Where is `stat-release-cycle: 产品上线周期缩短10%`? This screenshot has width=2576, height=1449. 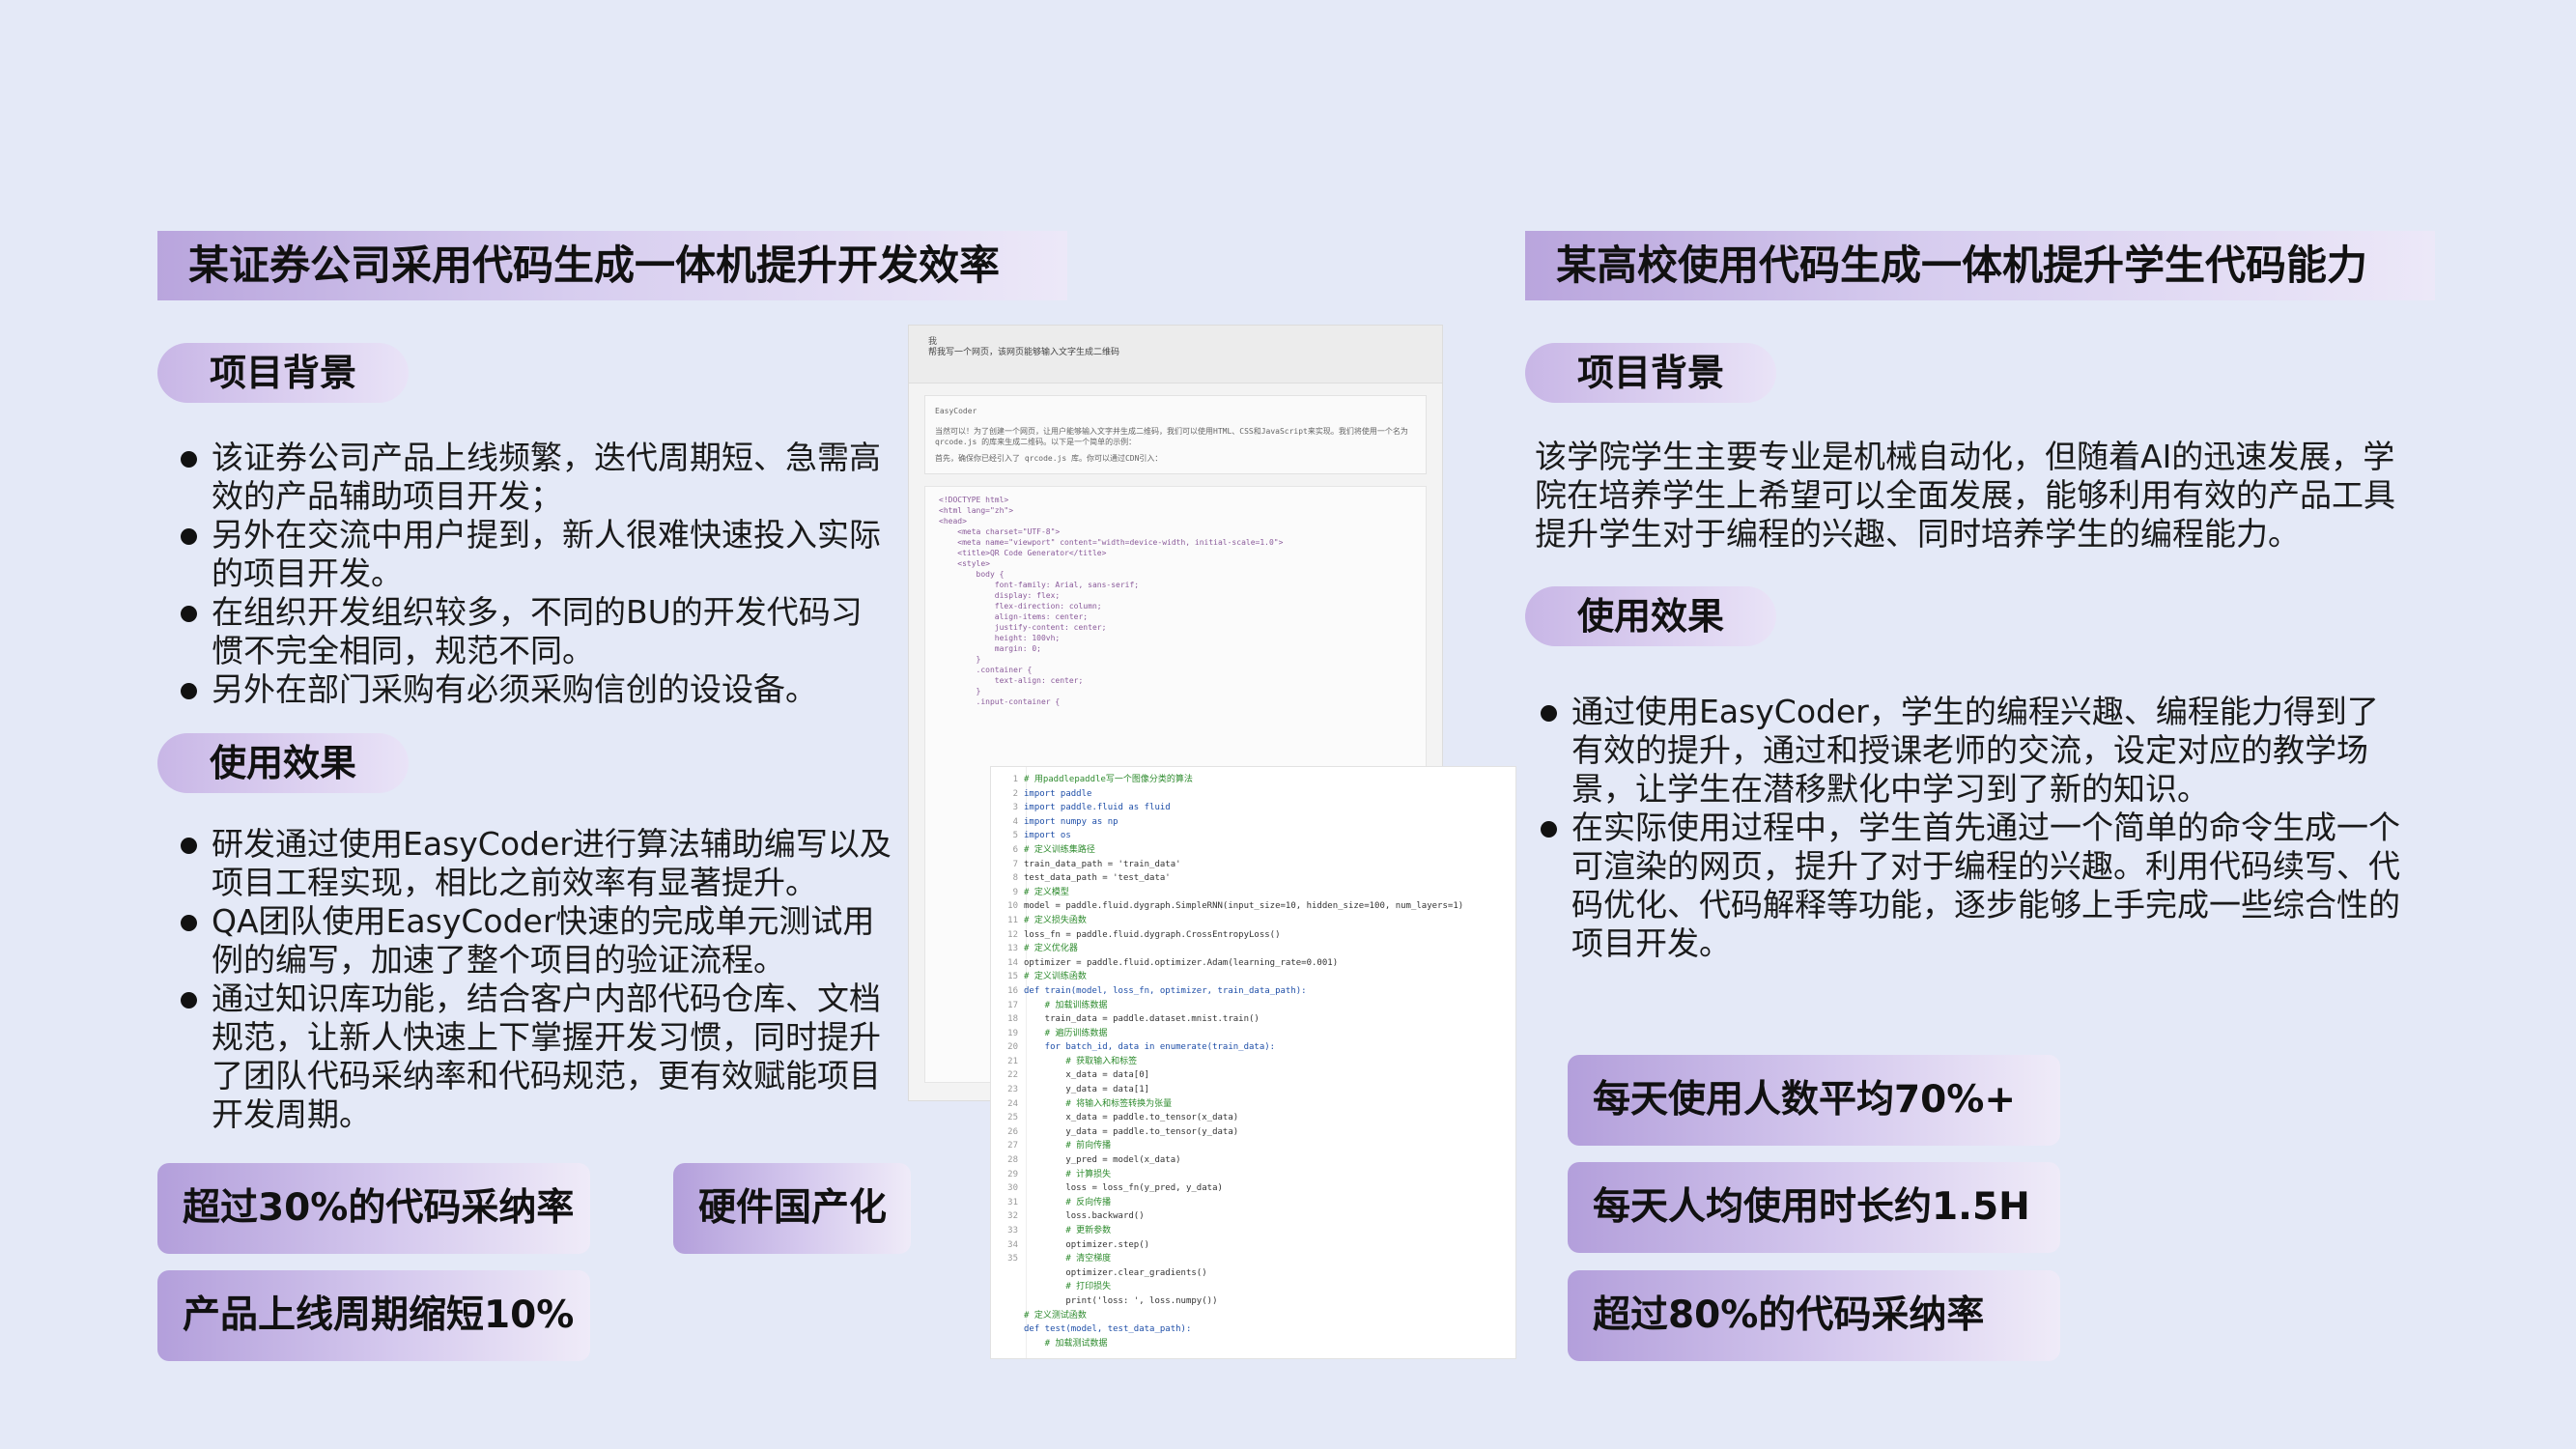
stat-release-cycle: 产品上线周期缩短10% is located at coordinates (373, 1315).